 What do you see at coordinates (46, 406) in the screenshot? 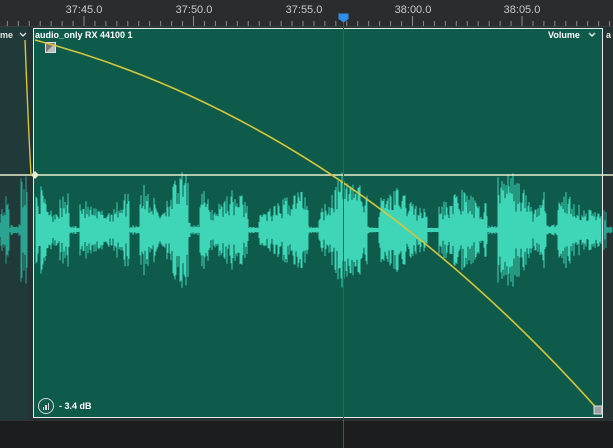
I see `volume-meter-icon` at bounding box center [46, 406].